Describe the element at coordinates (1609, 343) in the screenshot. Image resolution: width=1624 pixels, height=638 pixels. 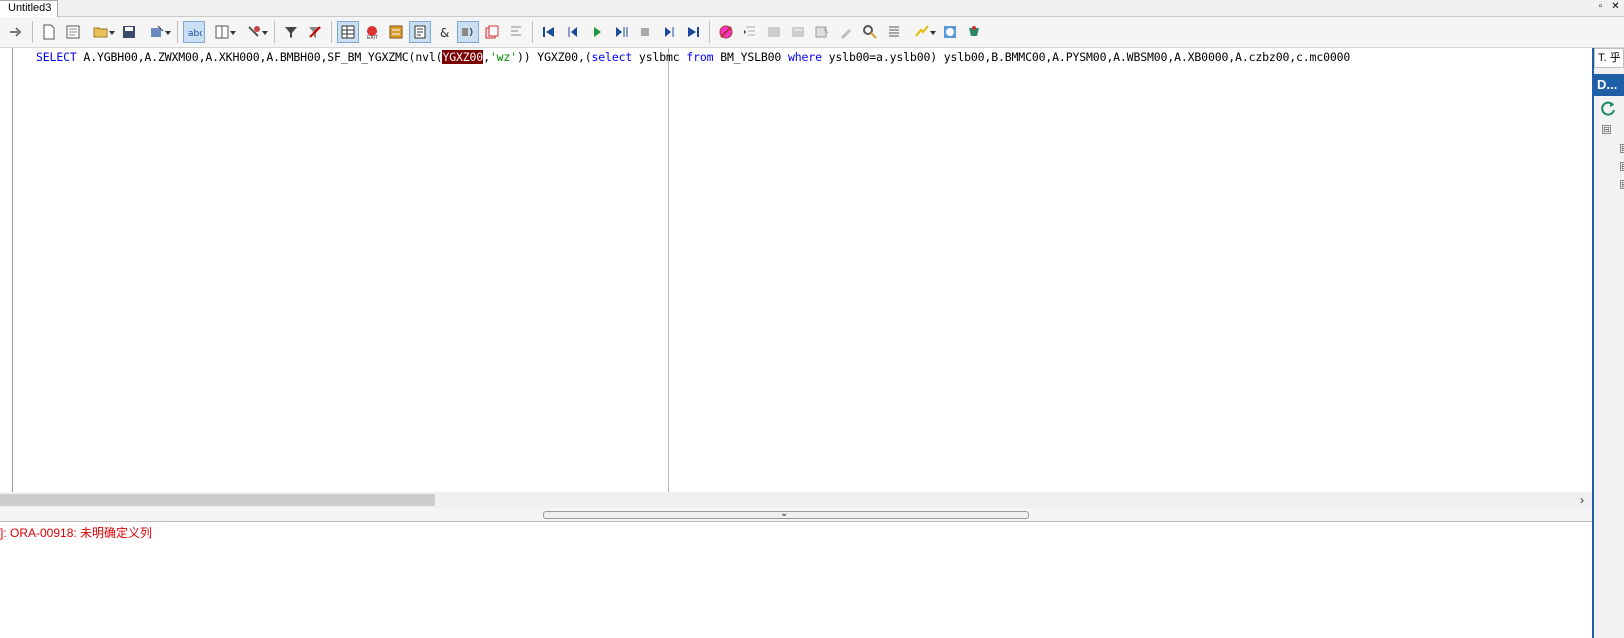
I see `right-panel: T. 乎 D... ⊟ ⊞ ⊞ ⊞` at that location.